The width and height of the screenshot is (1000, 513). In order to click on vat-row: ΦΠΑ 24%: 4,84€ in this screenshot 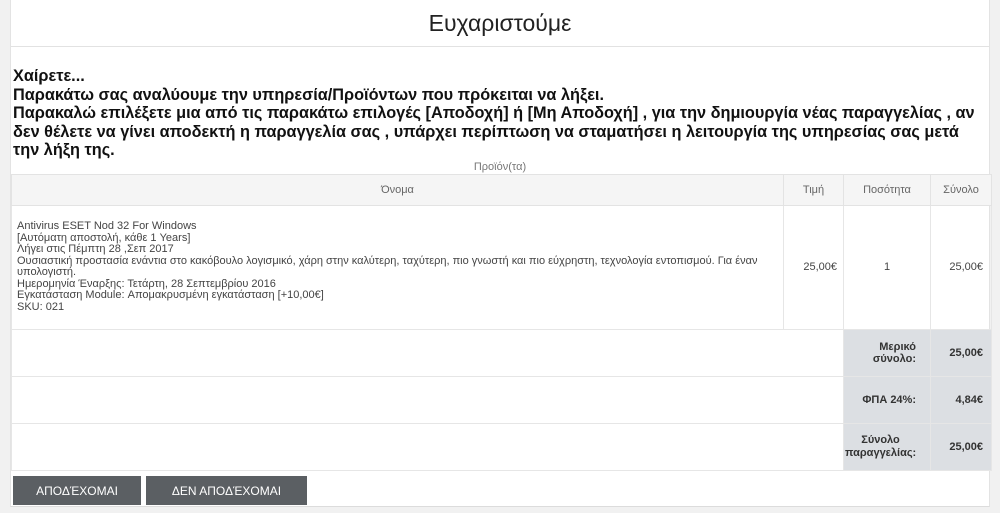, I will do `click(501, 399)`.